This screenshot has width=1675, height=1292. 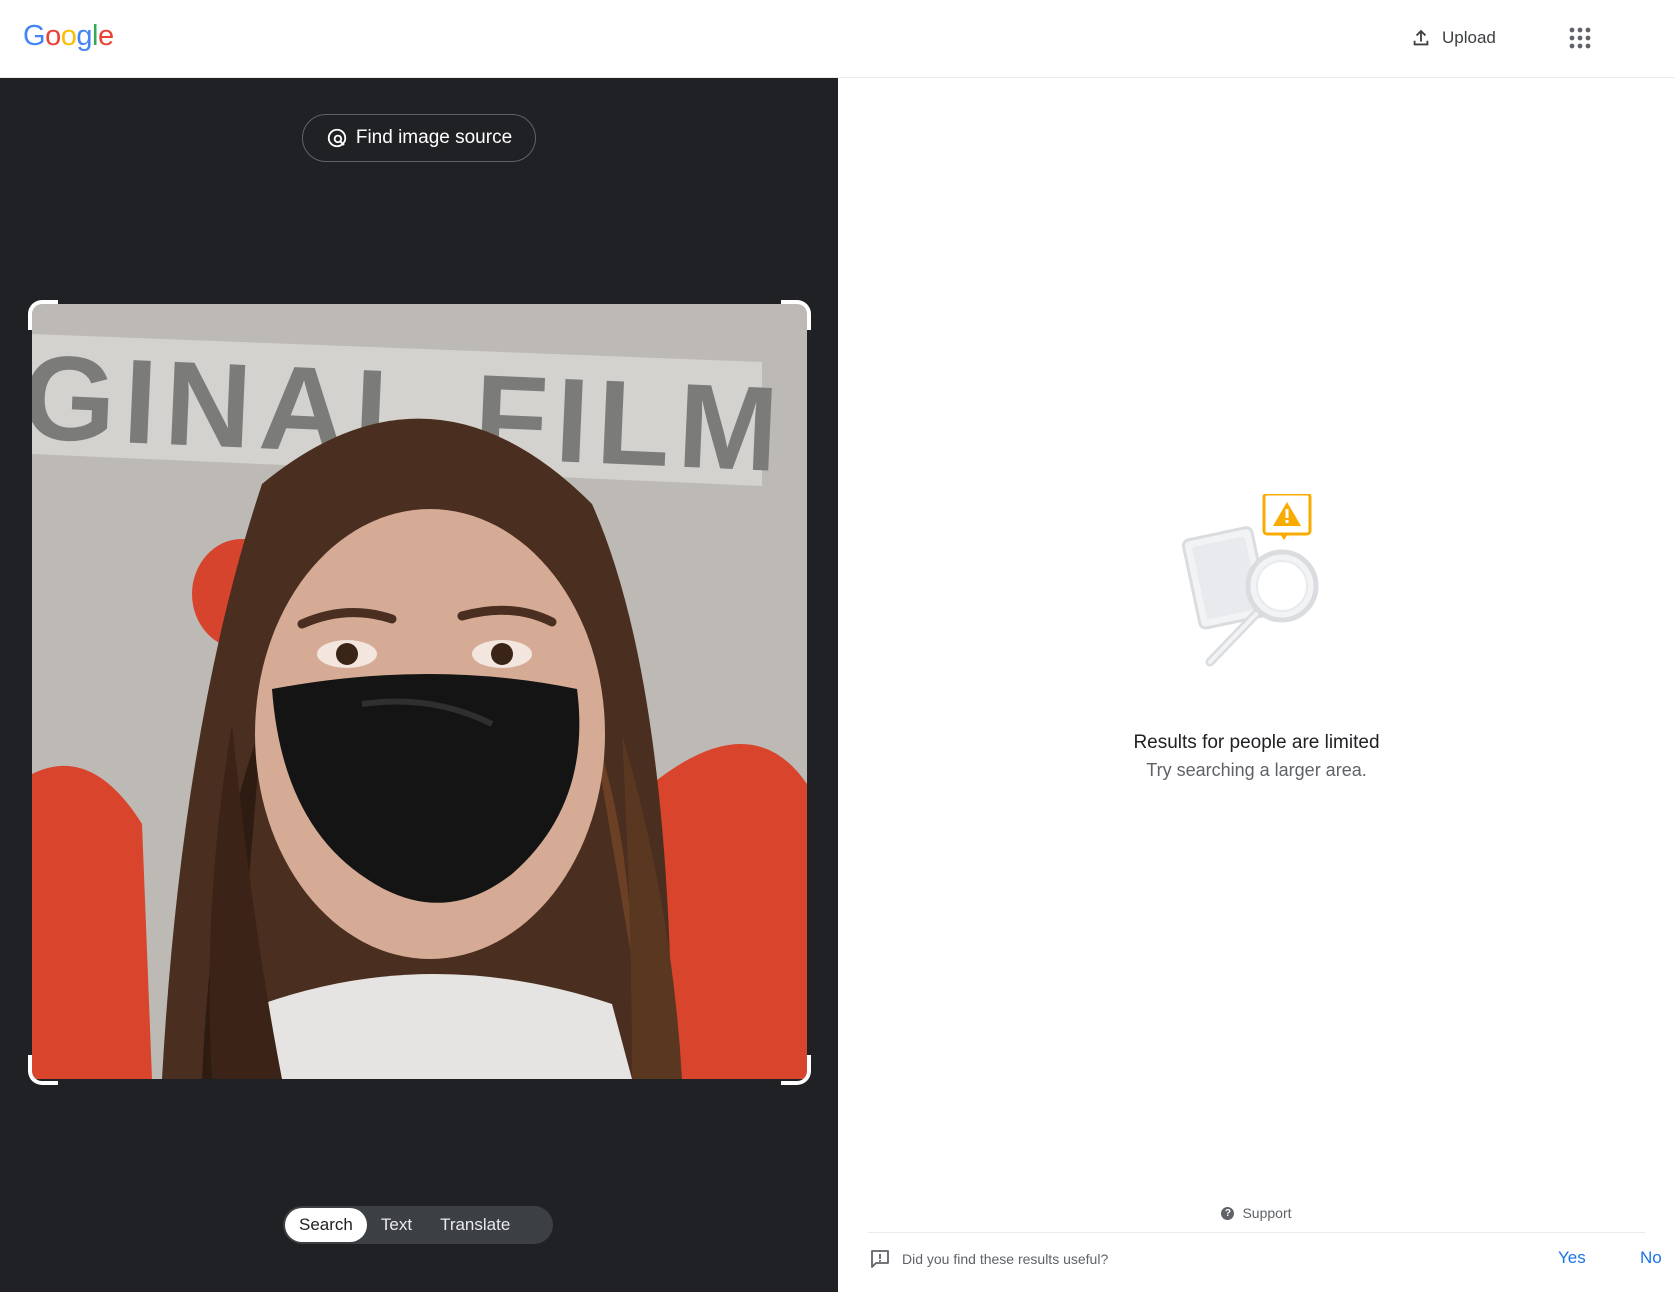 What do you see at coordinates (1256, 770) in the screenshot?
I see `limited-results-subtitle: Try searching a larger area.` at bounding box center [1256, 770].